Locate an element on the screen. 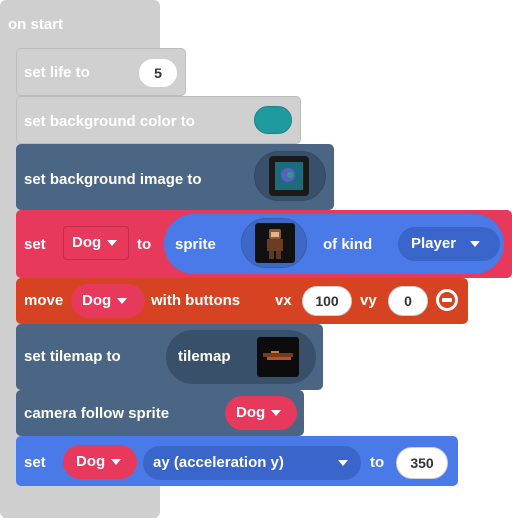  sprite-image-thumbnail is located at coordinates (275, 243).